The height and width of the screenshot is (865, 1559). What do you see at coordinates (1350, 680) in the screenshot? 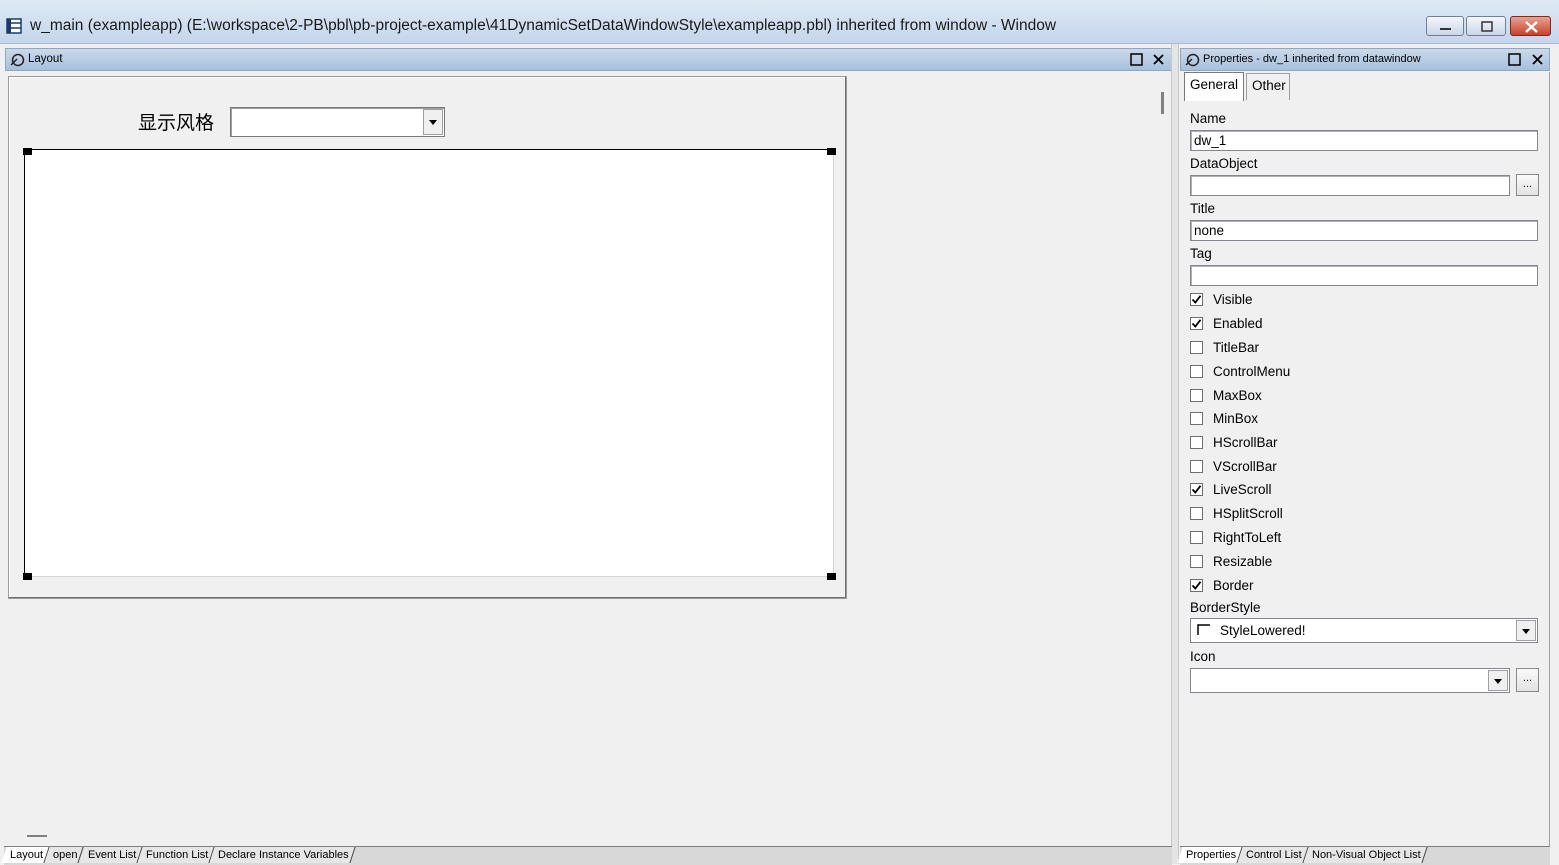
I see `icon-dropdown` at bounding box center [1350, 680].